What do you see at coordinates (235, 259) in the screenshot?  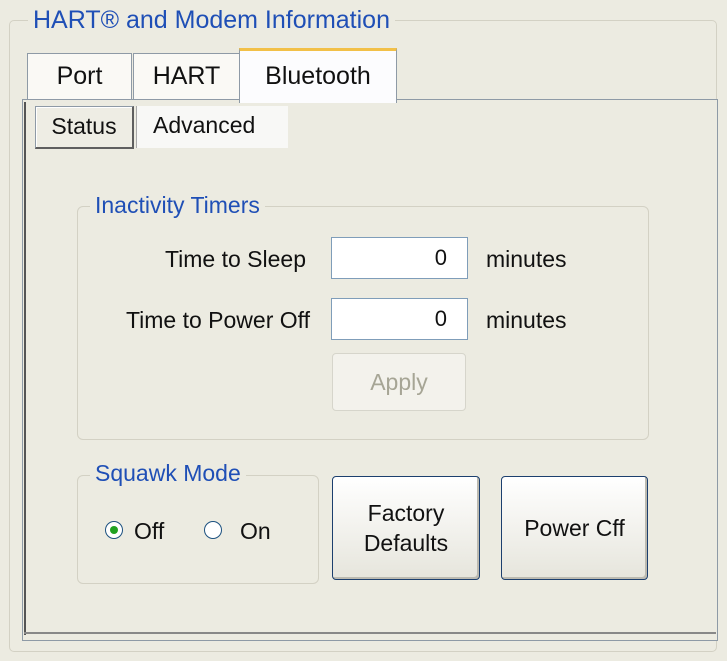 I see `time-to-sleep-label: Time to Sleep` at bounding box center [235, 259].